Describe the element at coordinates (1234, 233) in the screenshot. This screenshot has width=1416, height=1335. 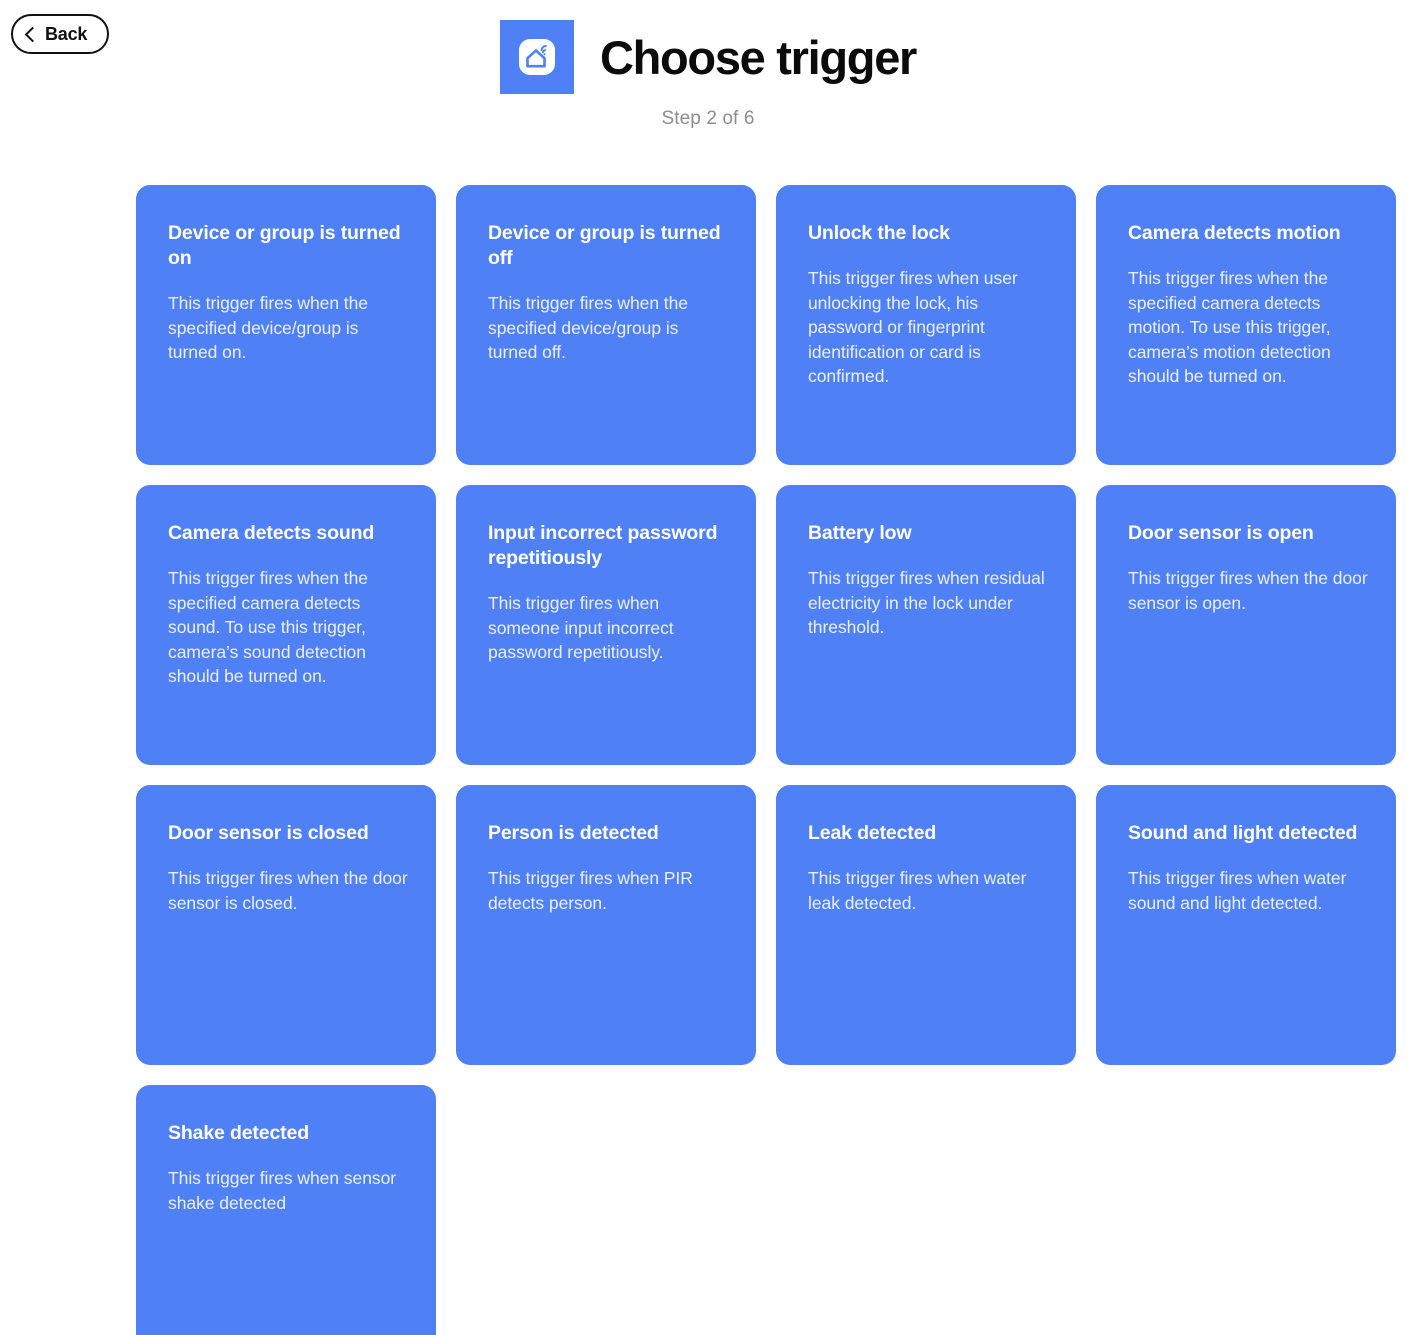
I see `trigger-card-title: Camera detects motion` at that location.